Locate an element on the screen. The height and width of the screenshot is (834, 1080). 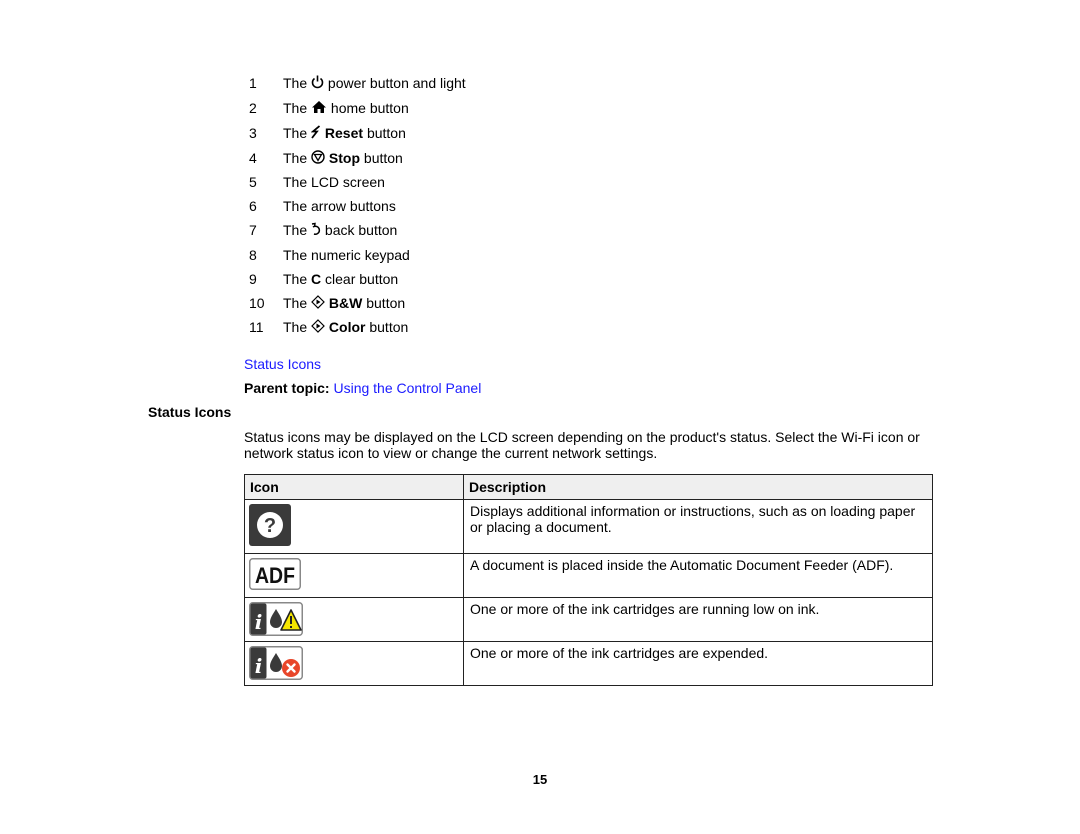
item-number: 1 is located at coordinates (253, 83).